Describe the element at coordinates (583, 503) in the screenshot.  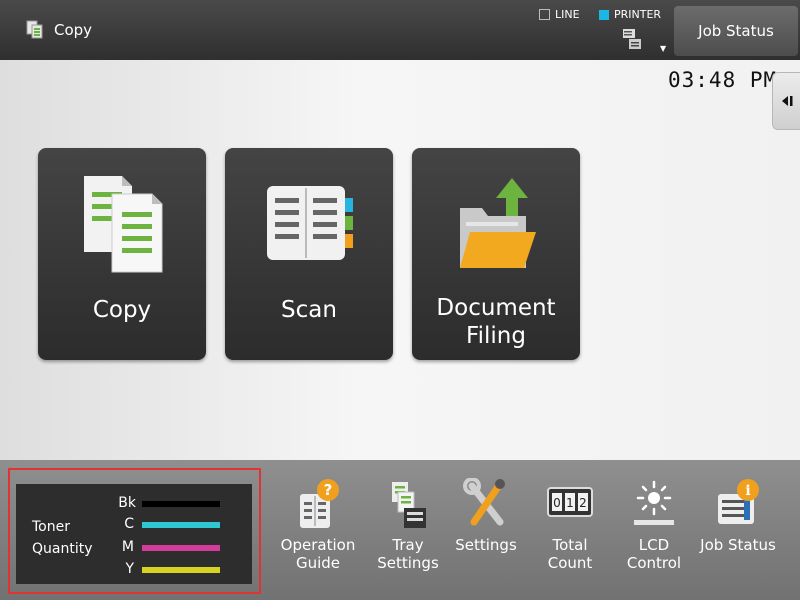
I see `svg-text: 2` at that location.